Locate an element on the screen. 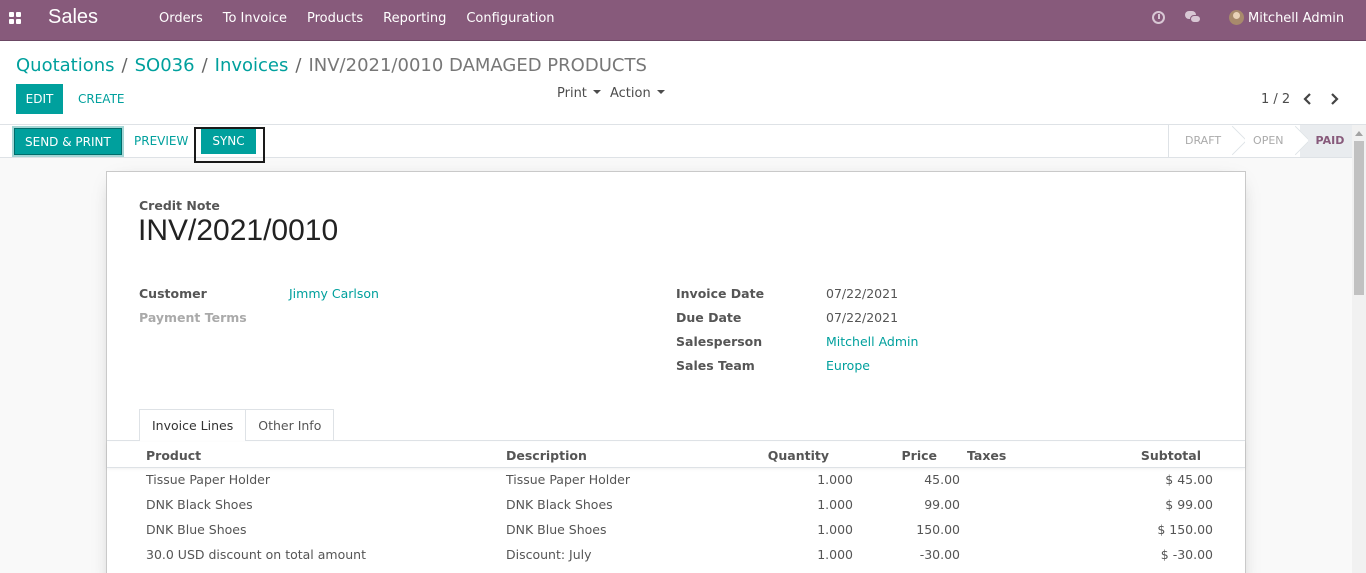  status-stages: DRAFT OPEN PAID is located at coordinates (1267, 141).